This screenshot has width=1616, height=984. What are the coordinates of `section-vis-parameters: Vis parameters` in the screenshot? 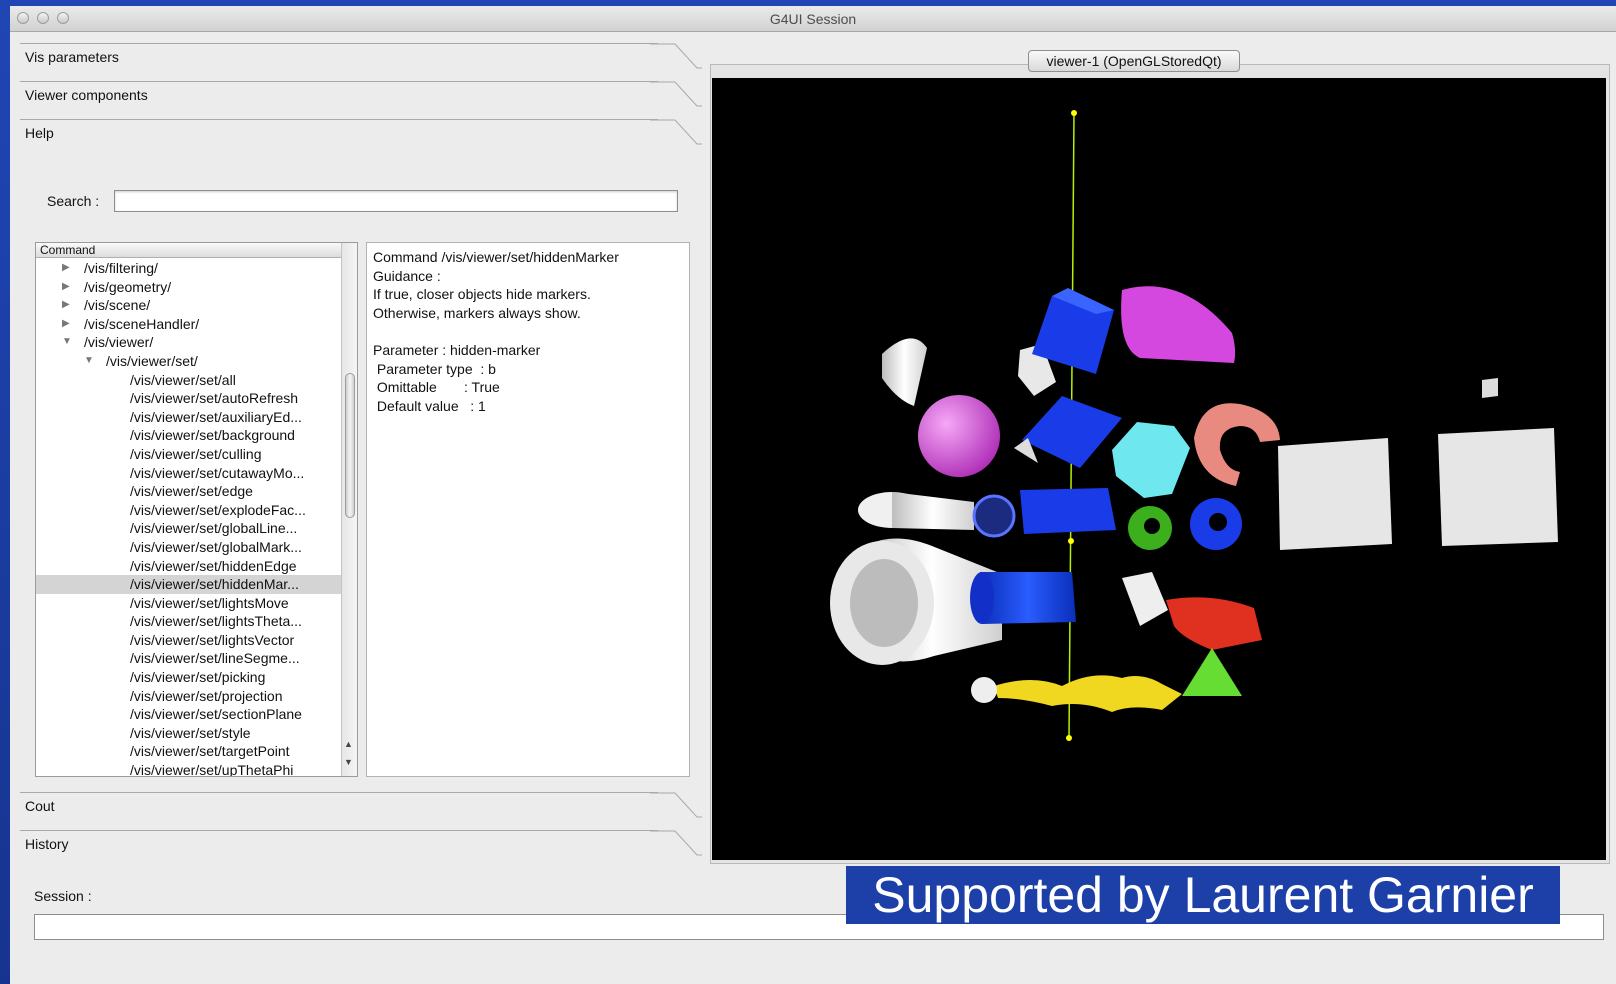 It's located at (72, 57).